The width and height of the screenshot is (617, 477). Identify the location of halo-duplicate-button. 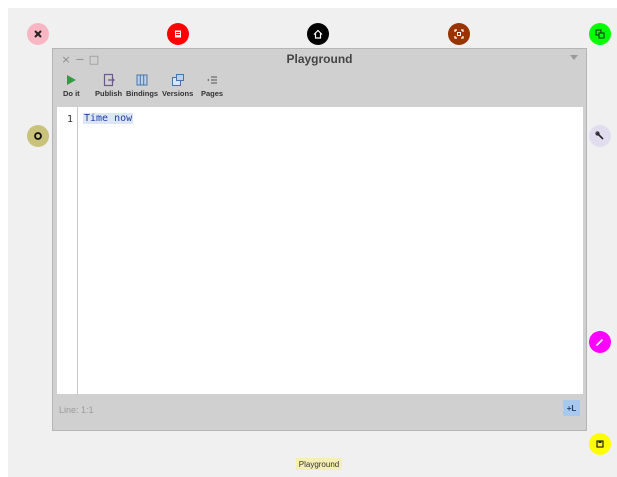
(600, 34).